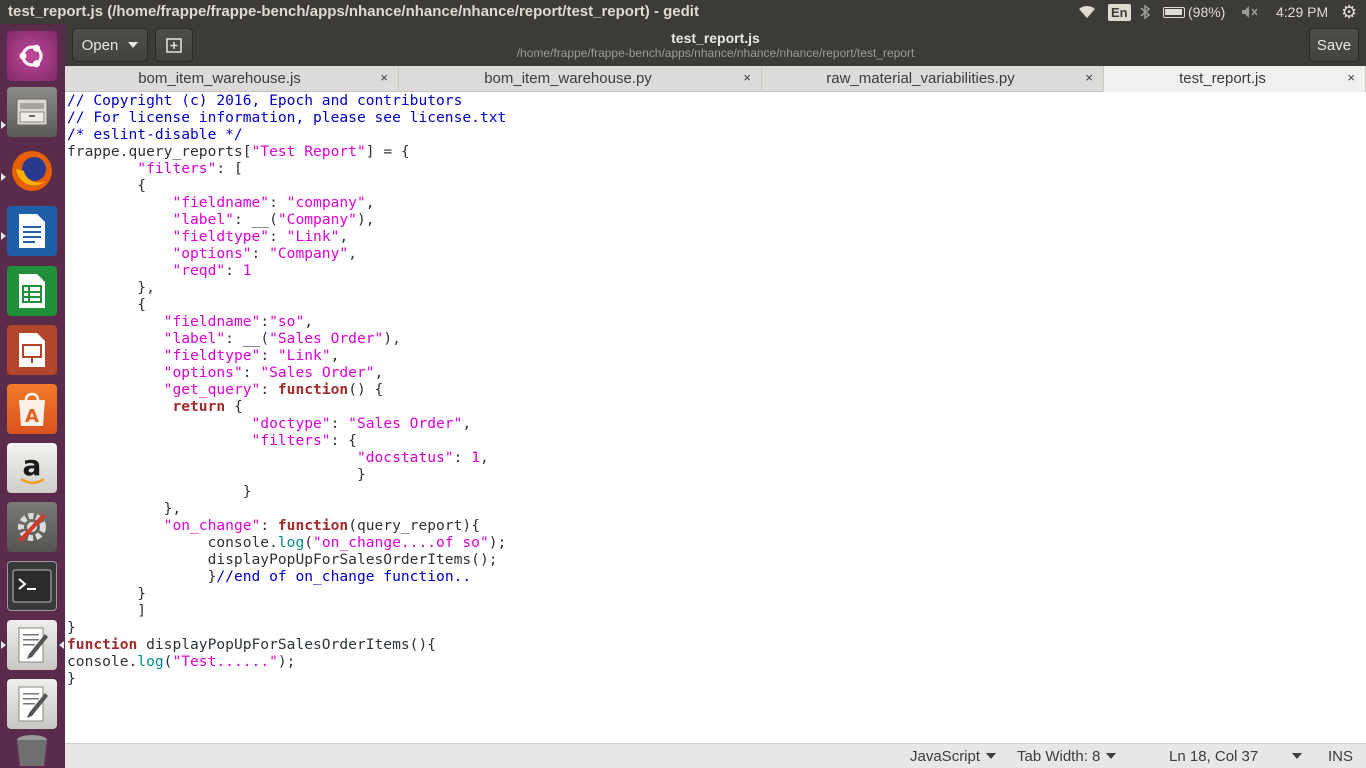 The image size is (1366, 768). What do you see at coordinates (953, 756) in the screenshot?
I see `language-selector: JavaScript` at bounding box center [953, 756].